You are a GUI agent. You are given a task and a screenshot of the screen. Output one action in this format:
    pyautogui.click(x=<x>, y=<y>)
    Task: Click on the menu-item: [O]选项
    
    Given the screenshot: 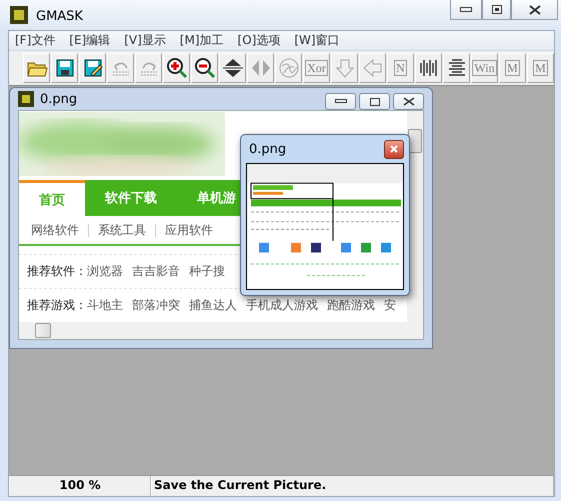 What is the action you would take?
    pyautogui.click(x=259, y=40)
    